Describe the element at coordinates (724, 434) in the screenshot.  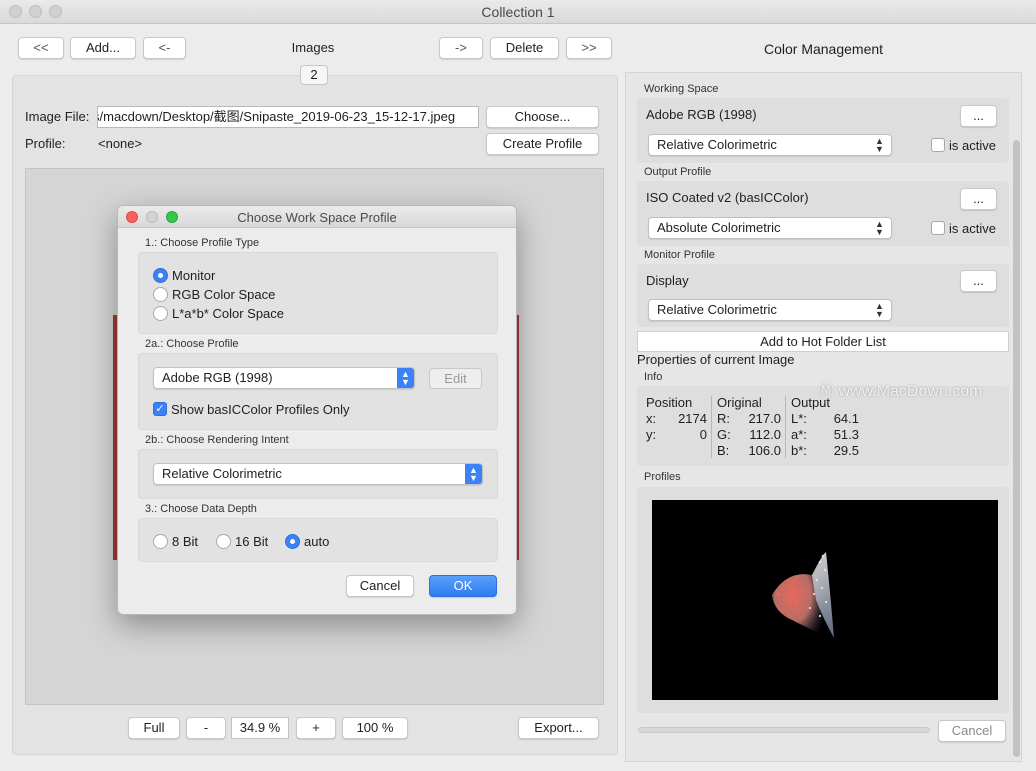
I see `g-label: G:` at that location.